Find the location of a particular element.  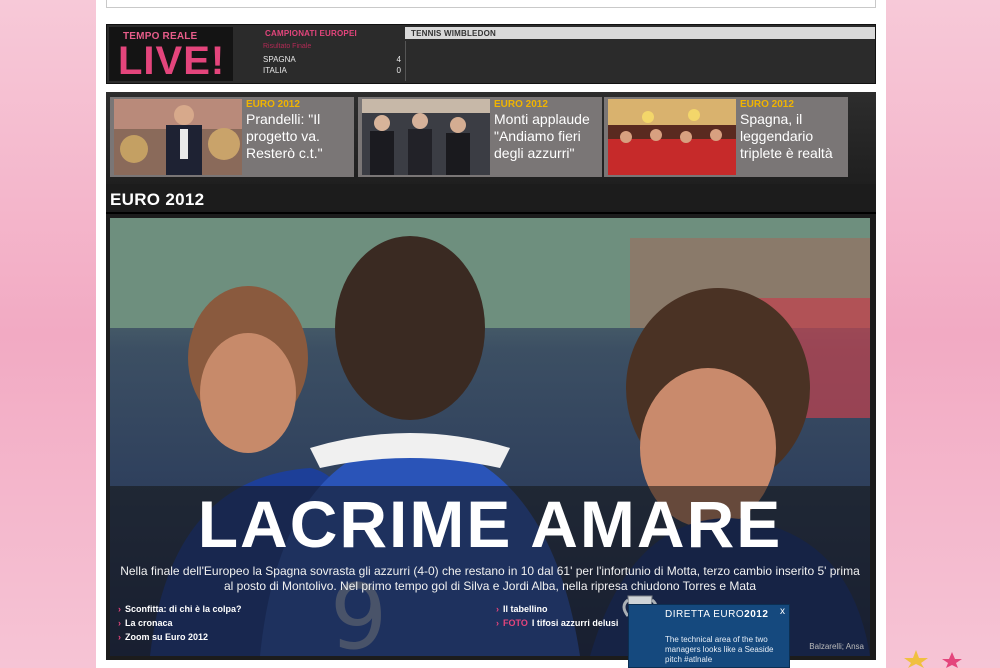

link-sconfitta: › Sconfitta: di chi è la colpa? is located at coordinates (180, 609).